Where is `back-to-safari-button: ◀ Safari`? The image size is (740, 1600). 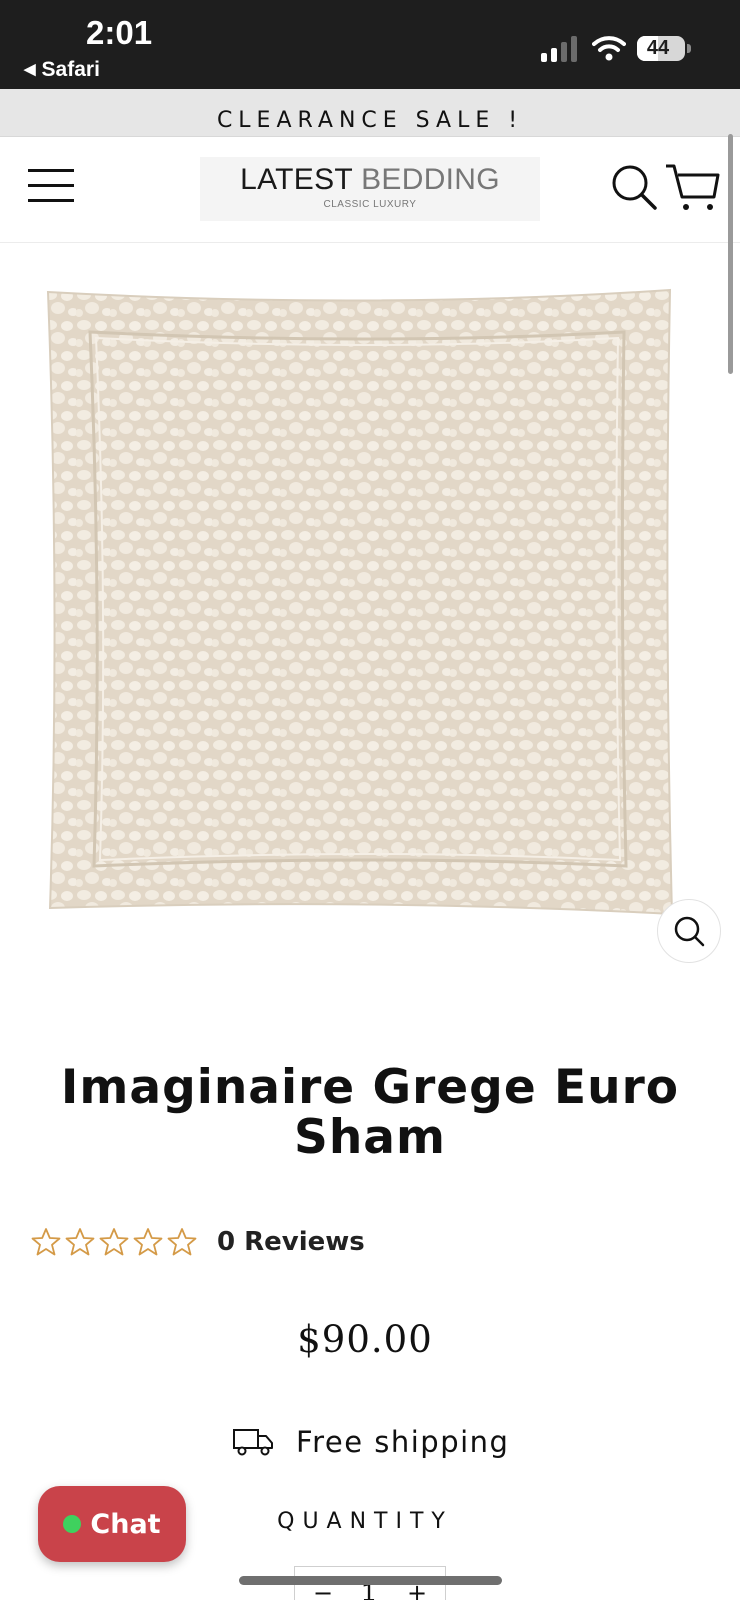 back-to-safari-button: ◀ Safari is located at coordinates (62, 70).